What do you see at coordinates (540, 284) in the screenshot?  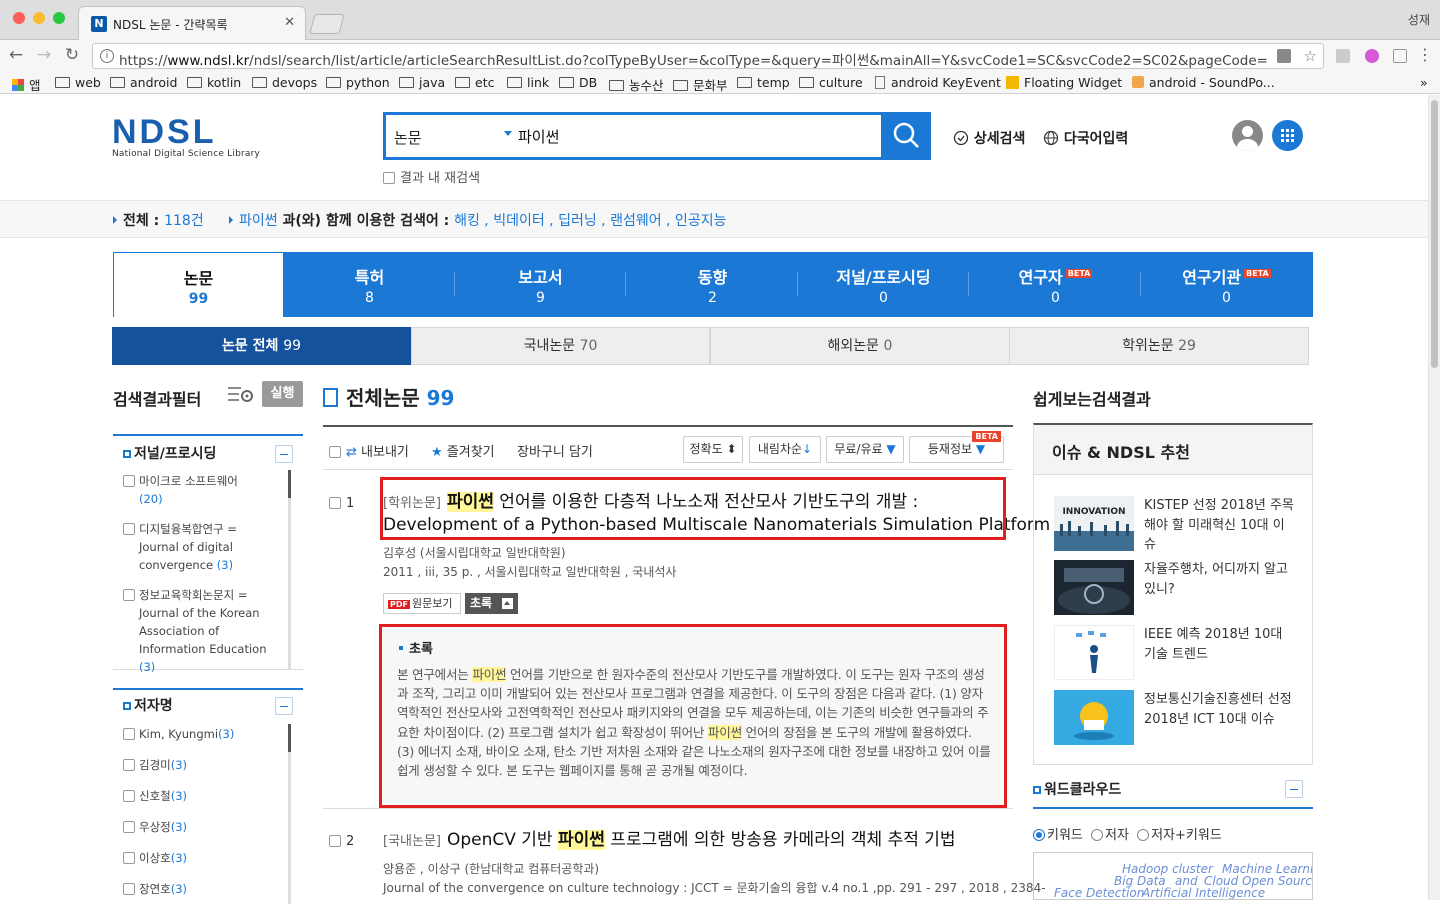 I see `tab-reports: 보고서 9` at bounding box center [540, 284].